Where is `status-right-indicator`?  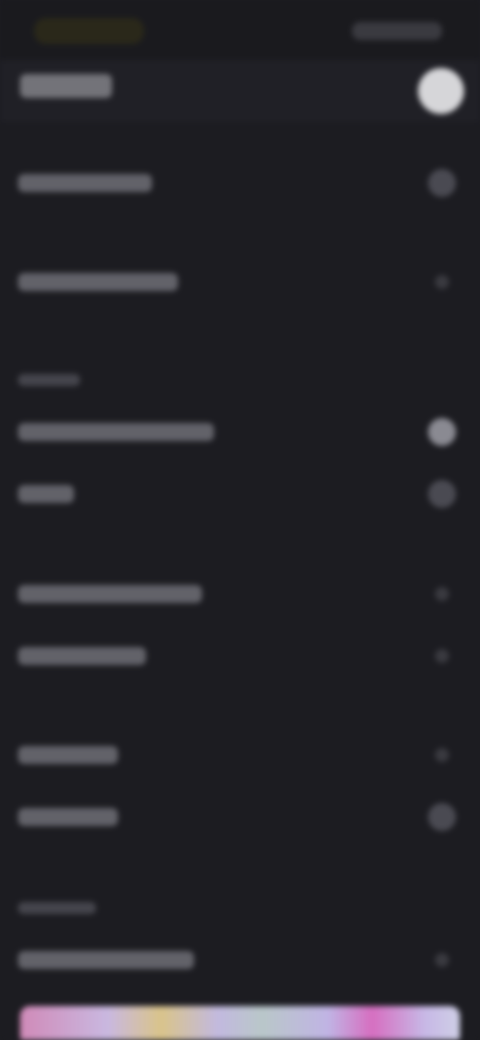 status-right-indicator is located at coordinates (397, 31).